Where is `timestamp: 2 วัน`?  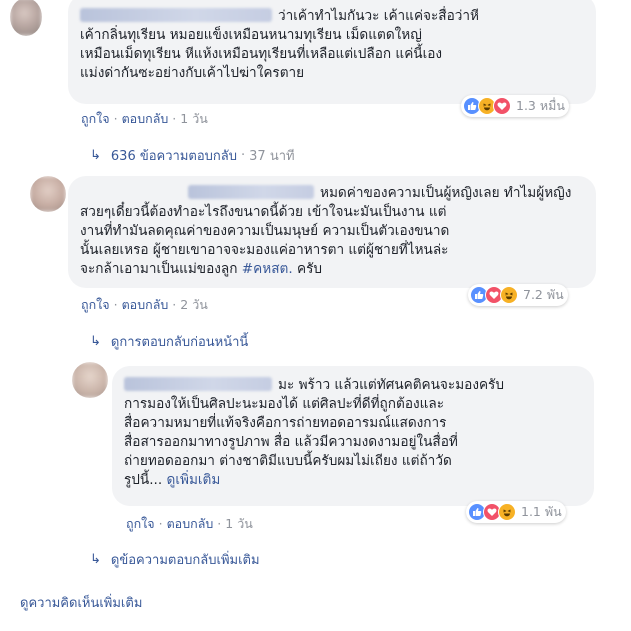 timestamp: 2 วัน is located at coordinates (194, 304).